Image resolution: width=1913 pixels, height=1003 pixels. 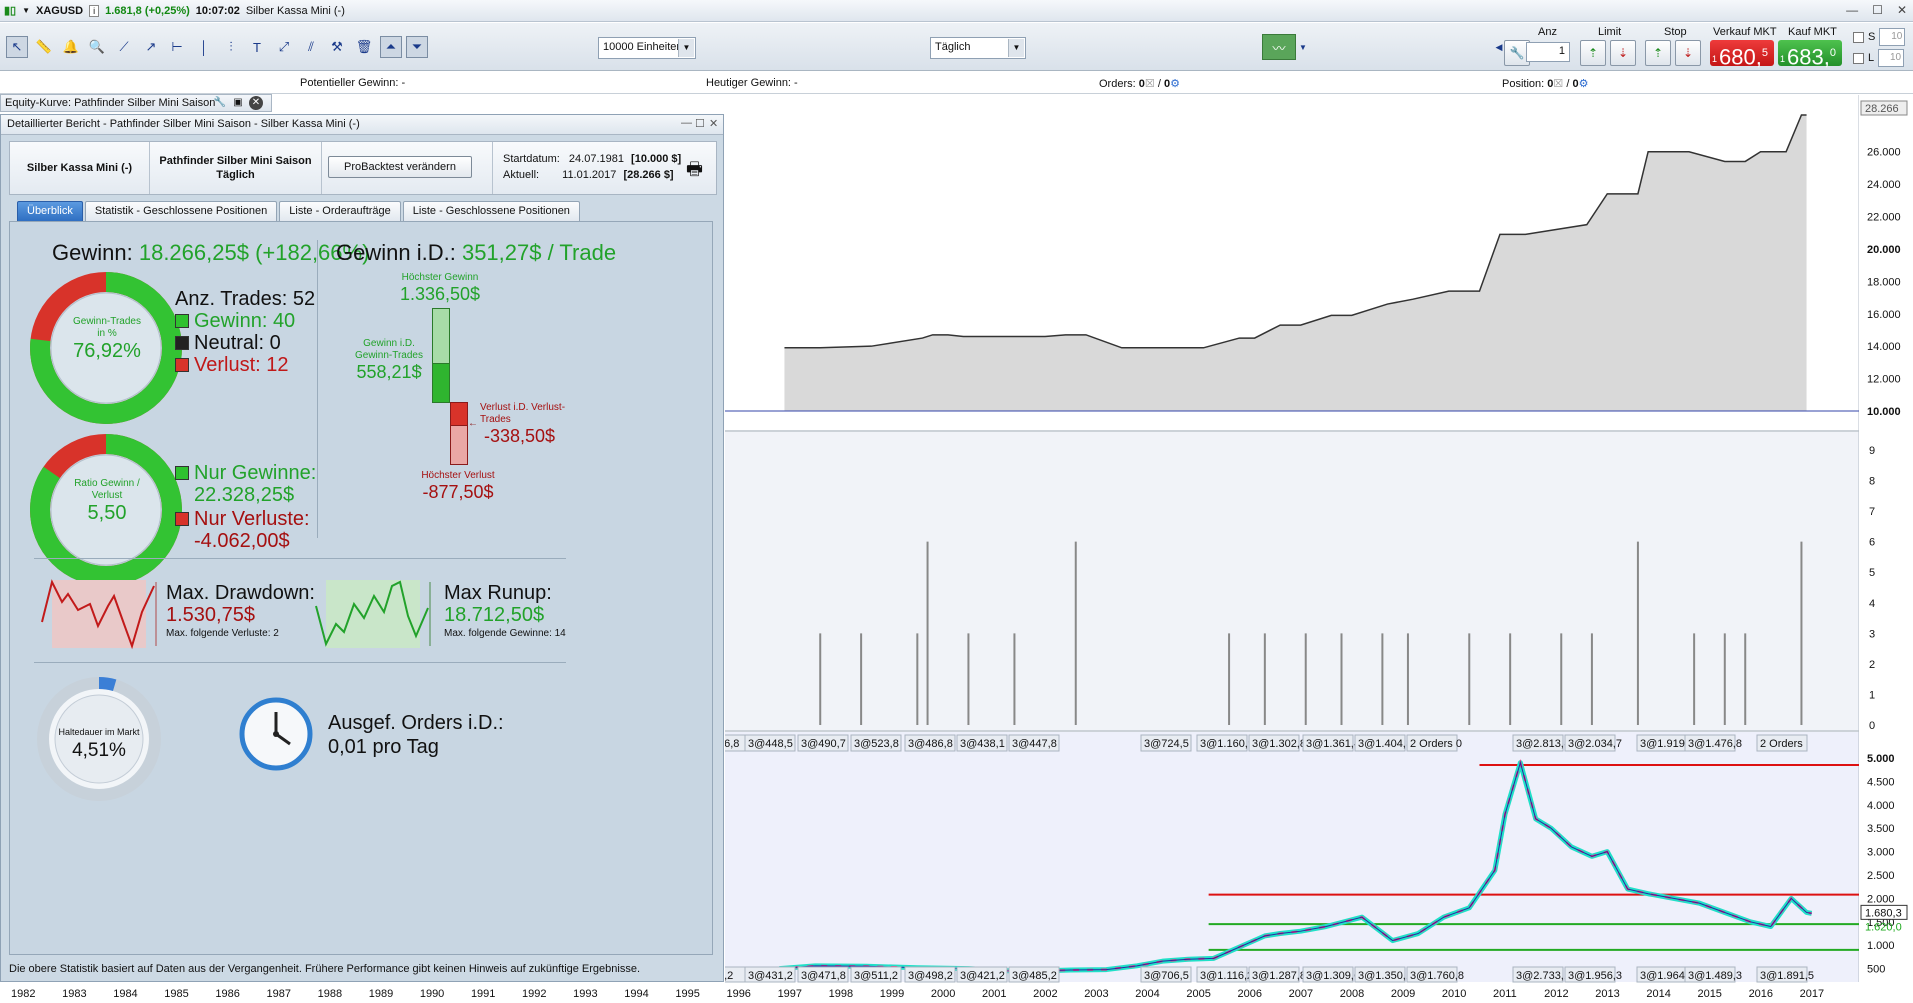 I want to click on line-tool-icon: ⟋, so click(x=124, y=47).